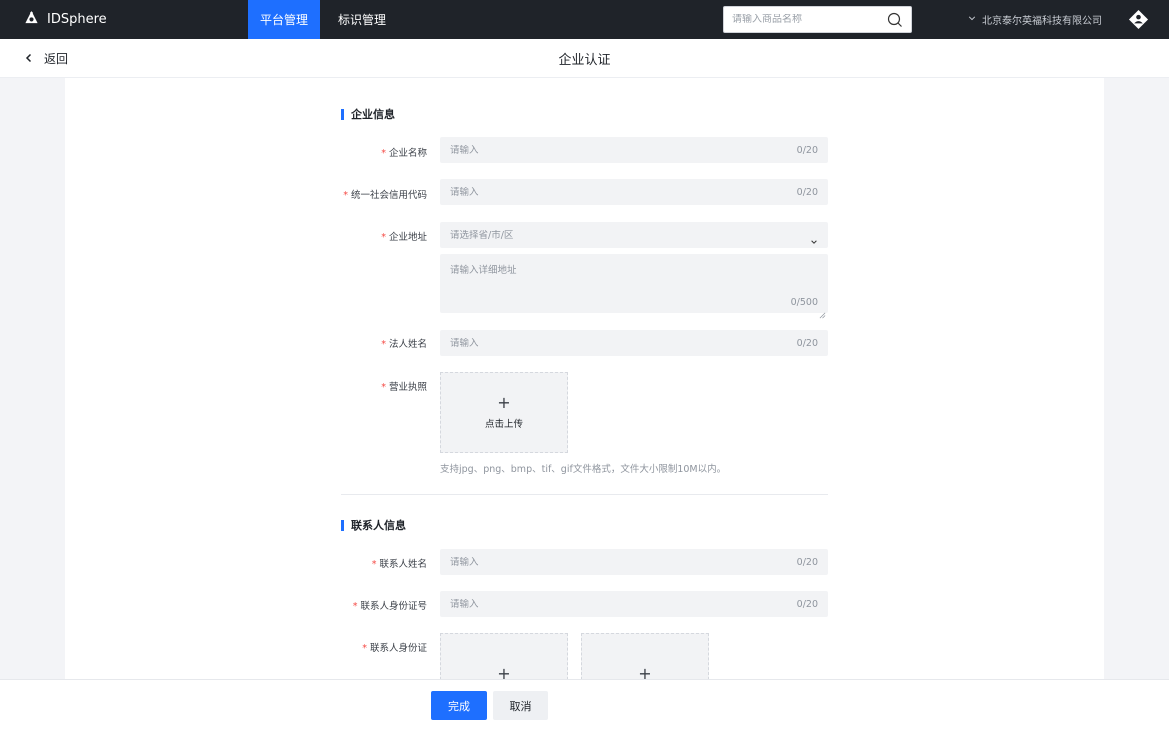  I want to click on logo-icon, so click(31, 19).